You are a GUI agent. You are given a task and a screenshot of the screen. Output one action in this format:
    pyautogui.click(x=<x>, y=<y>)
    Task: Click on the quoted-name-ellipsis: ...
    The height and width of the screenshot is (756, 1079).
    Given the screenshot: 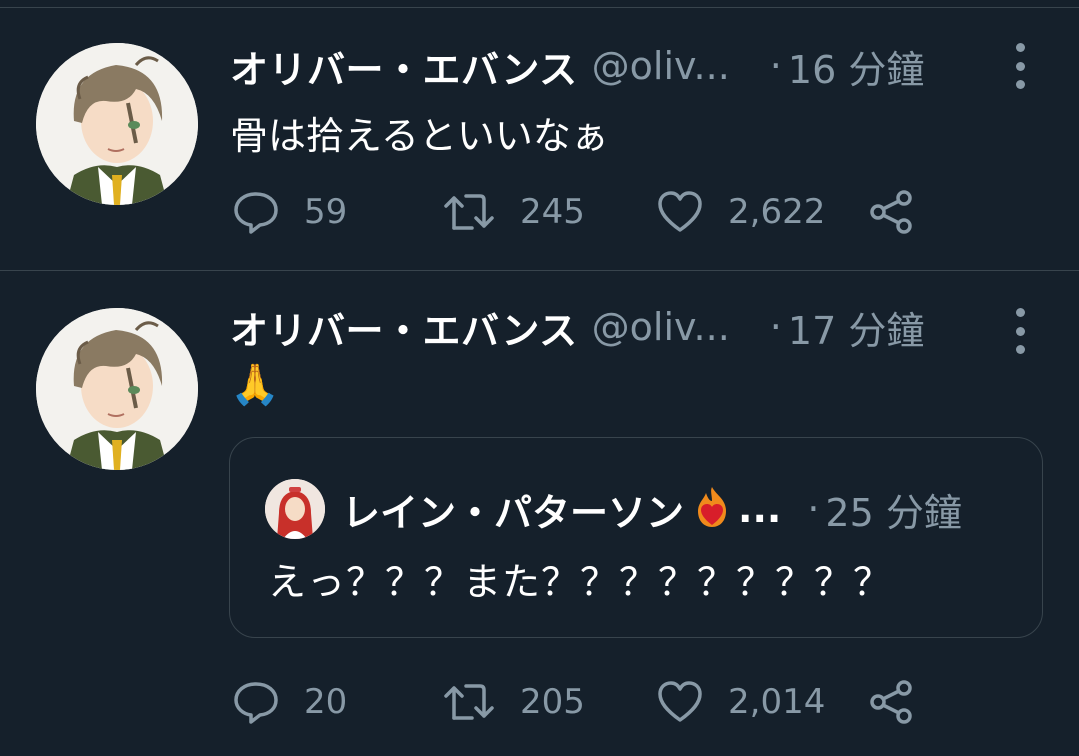 What is the action you would take?
    pyautogui.click(x=760, y=509)
    